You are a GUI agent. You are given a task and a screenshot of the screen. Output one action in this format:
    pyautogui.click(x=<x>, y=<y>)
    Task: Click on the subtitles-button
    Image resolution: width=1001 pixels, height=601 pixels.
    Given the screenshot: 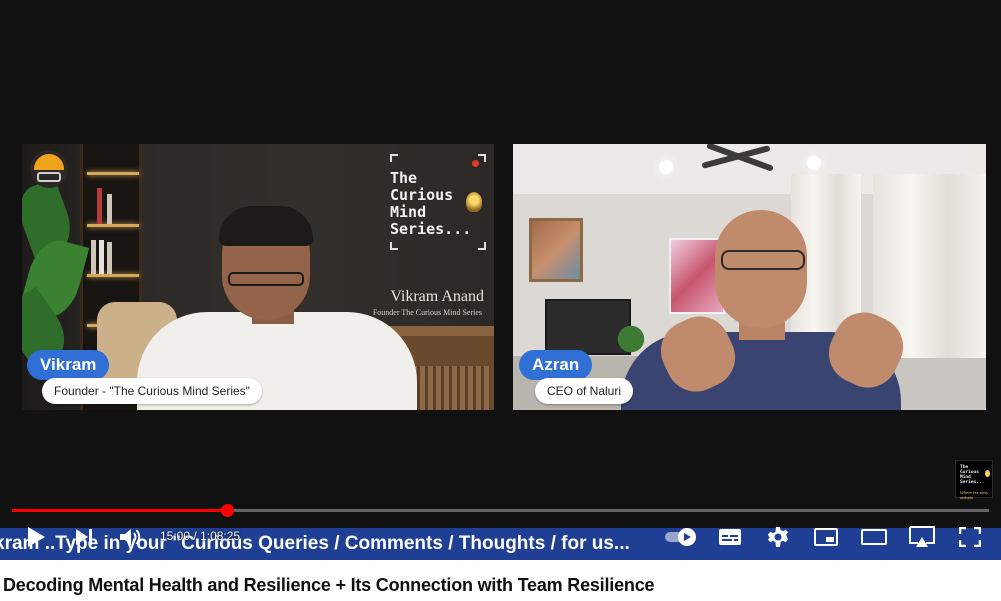 What is the action you would take?
    pyautogui.click(x=730, y=537)
    